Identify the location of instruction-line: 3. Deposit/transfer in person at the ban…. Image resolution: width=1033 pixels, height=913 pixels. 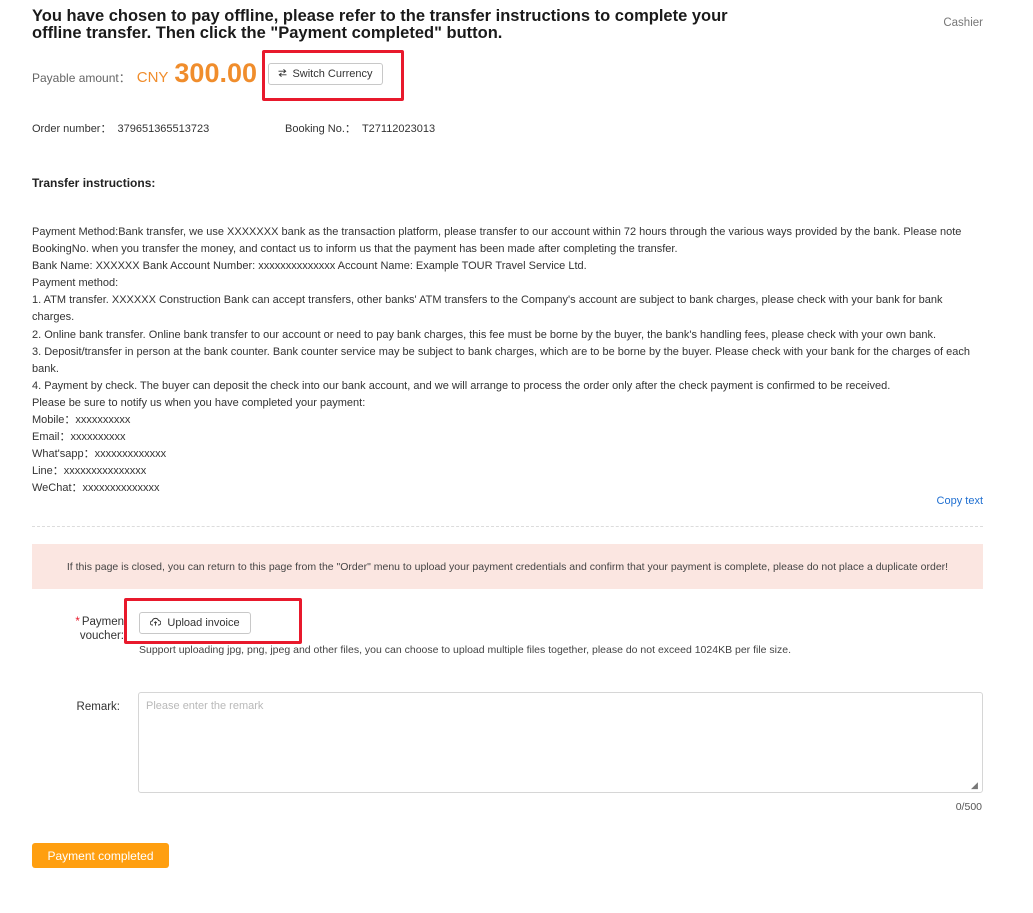
(501, 360).